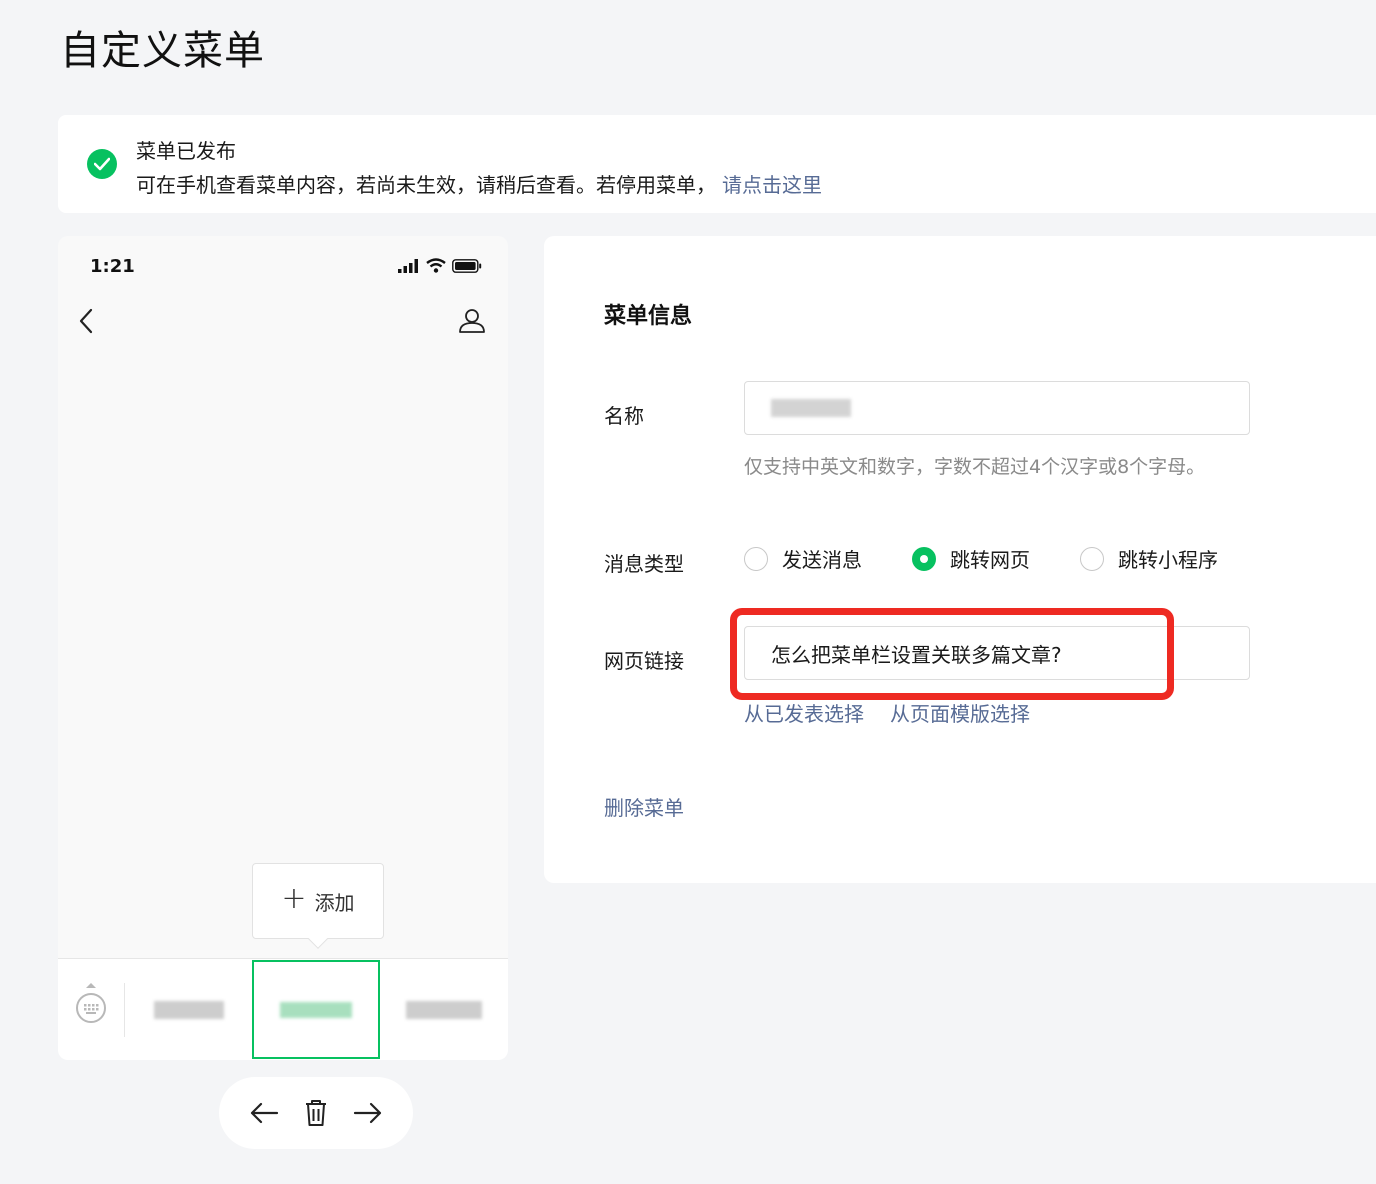  I want to click on status-time: 1:21, so click(112, 266).